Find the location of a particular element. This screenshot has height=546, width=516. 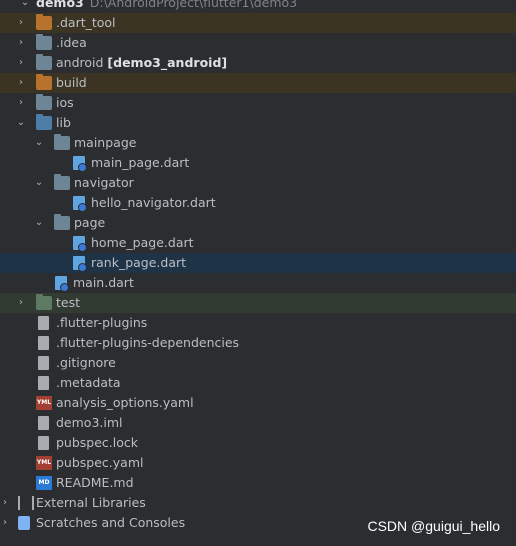

tree-item-label: test is located at coordinates (68, 302).